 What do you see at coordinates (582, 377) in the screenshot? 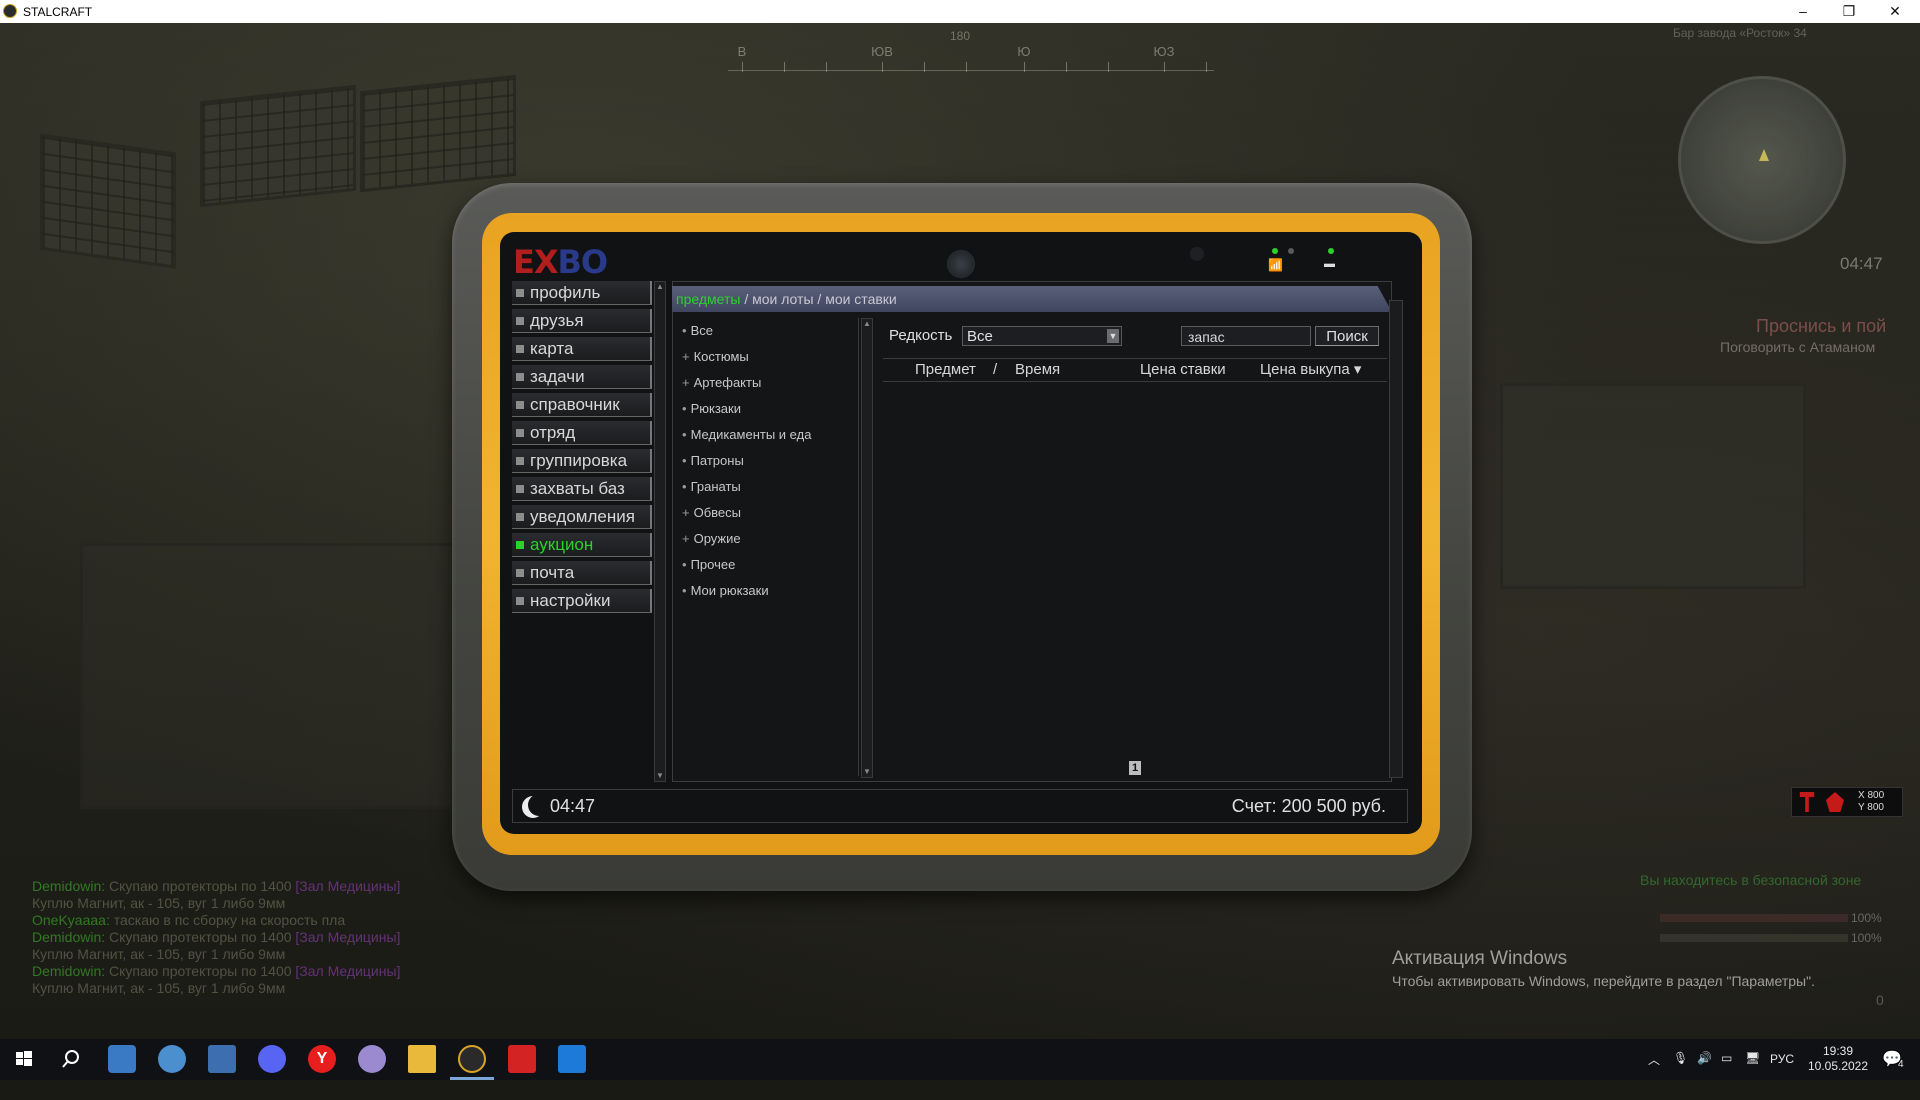
I see `menu-item-tasks: задачи` at bounding box center [582, 377].